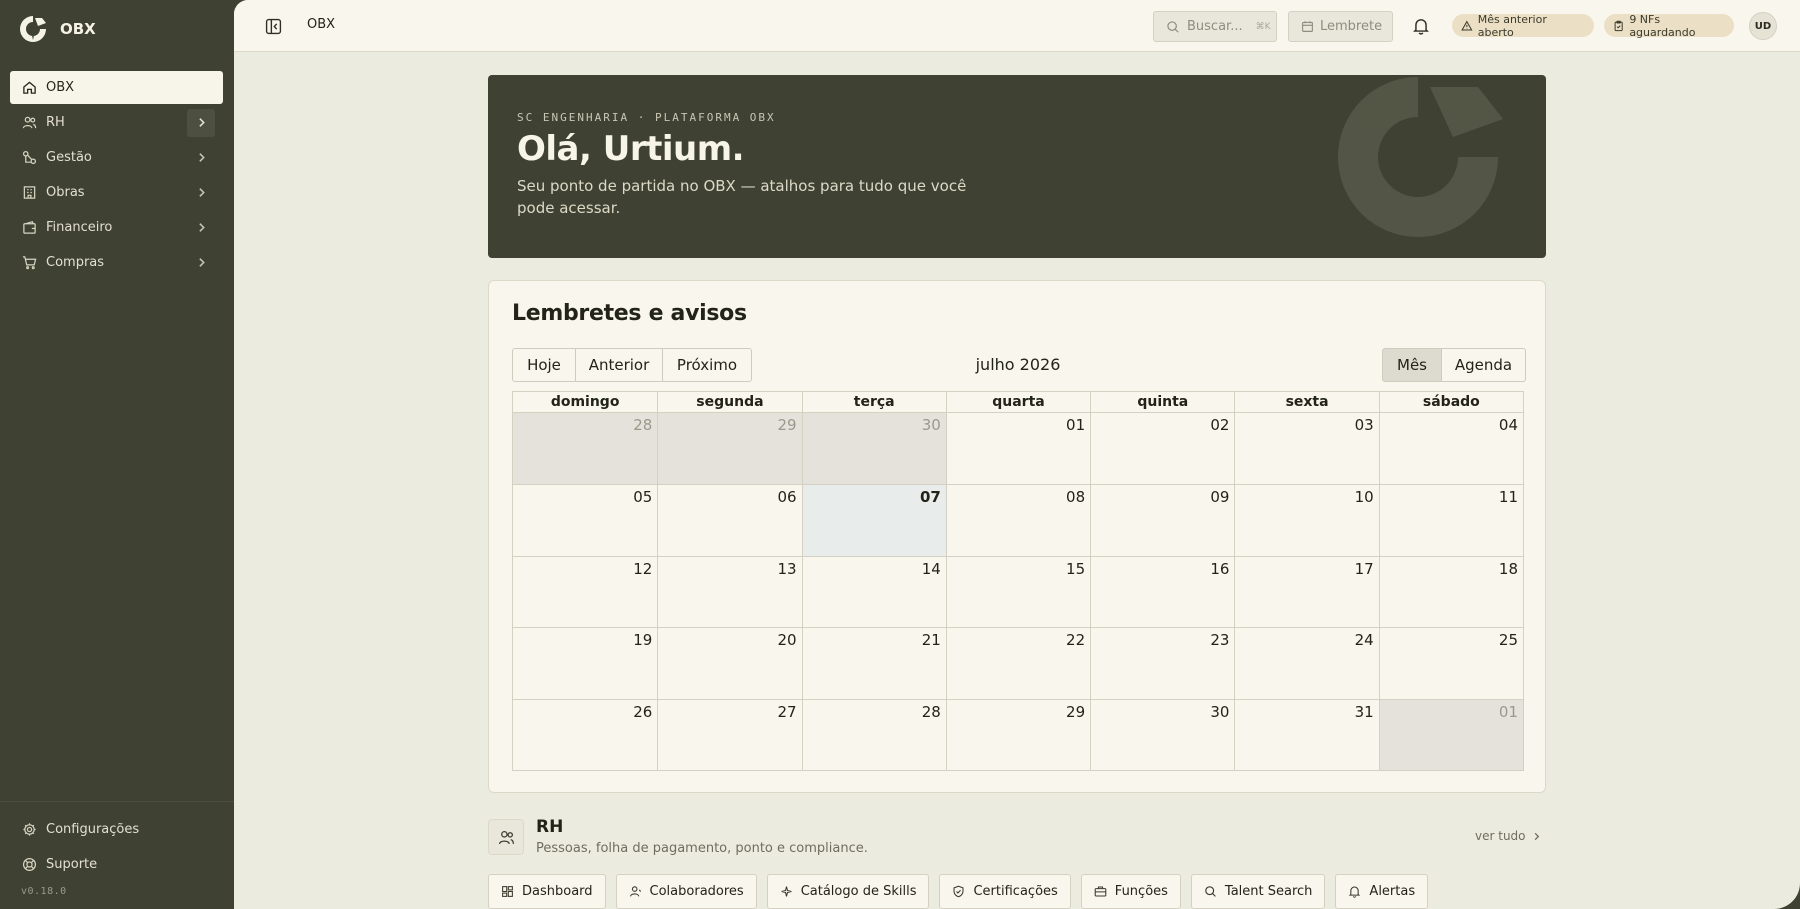 This screenshot has width=1800, height=909. I want to click on warning-icon, so click(1467, 25).